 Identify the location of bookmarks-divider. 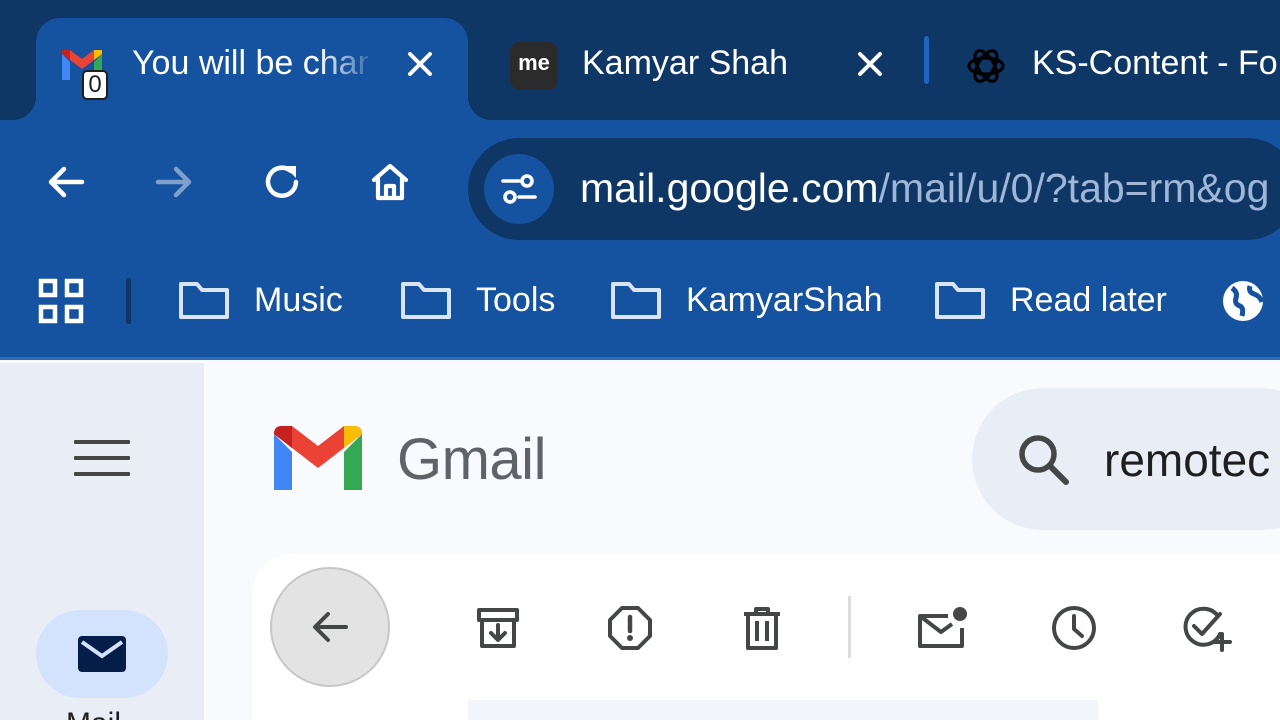
(128, 301).